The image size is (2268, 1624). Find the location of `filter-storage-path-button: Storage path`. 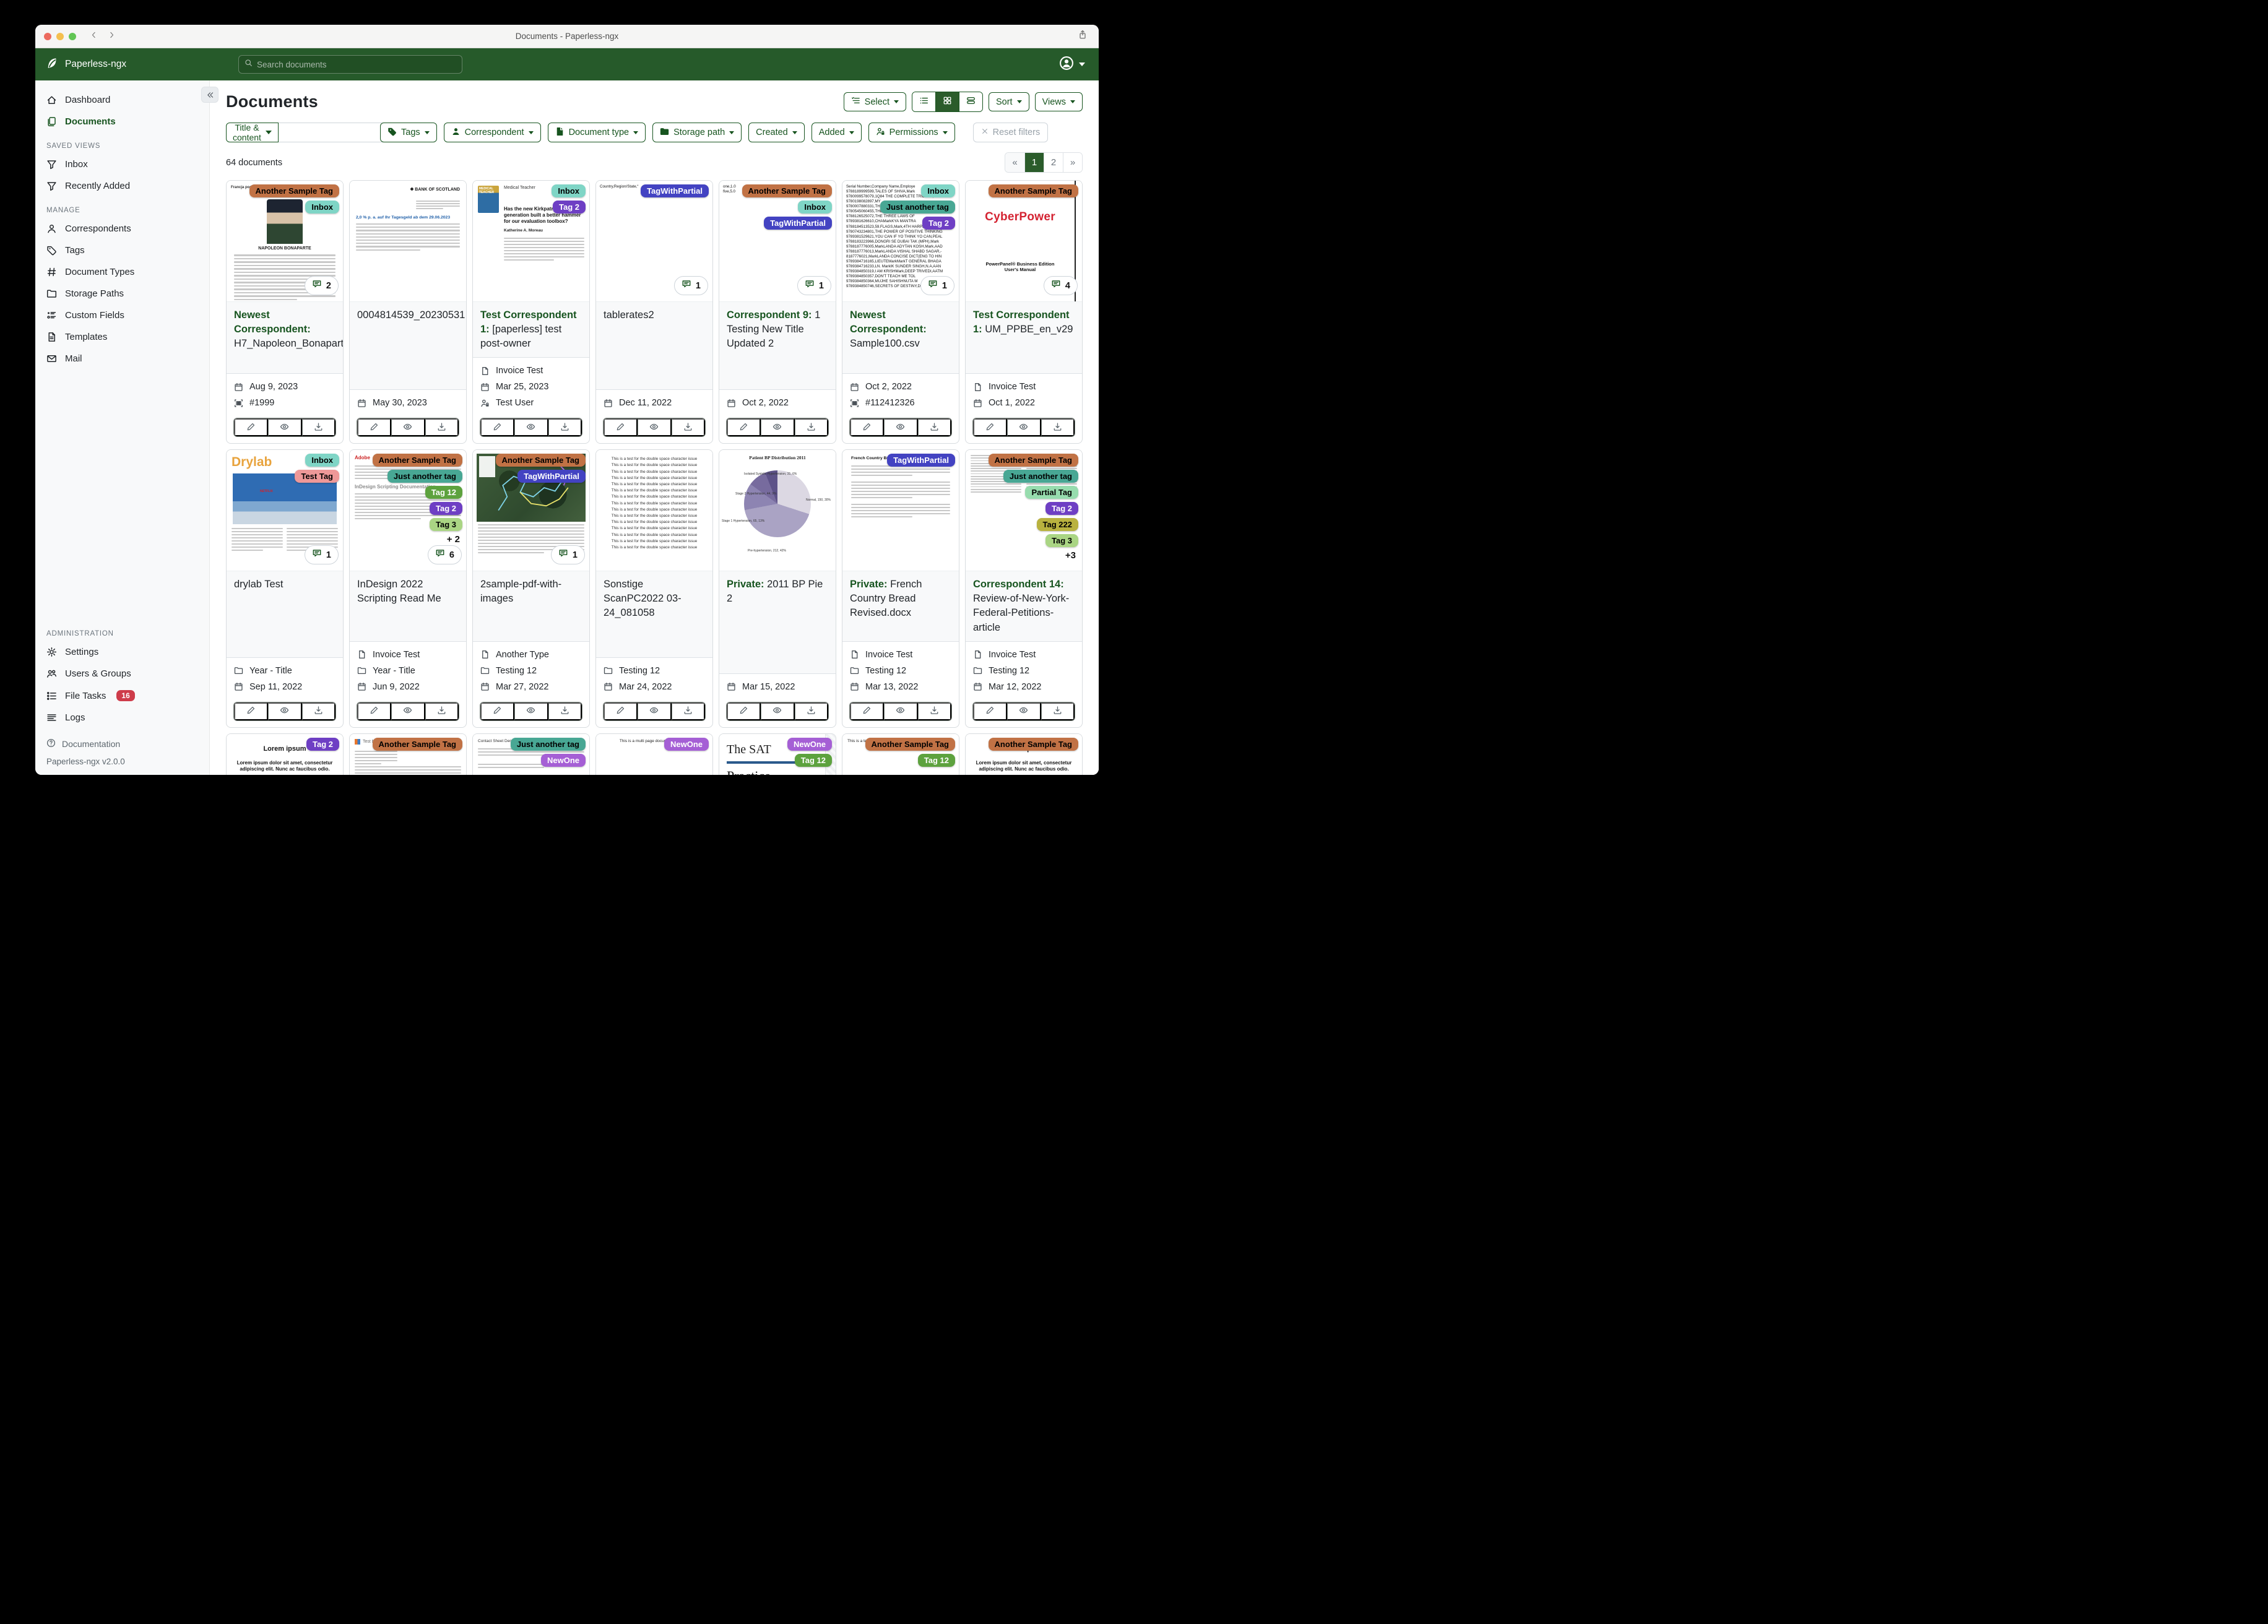

filter-storage-path-button: Storage path is located at coordinates (697, 132).